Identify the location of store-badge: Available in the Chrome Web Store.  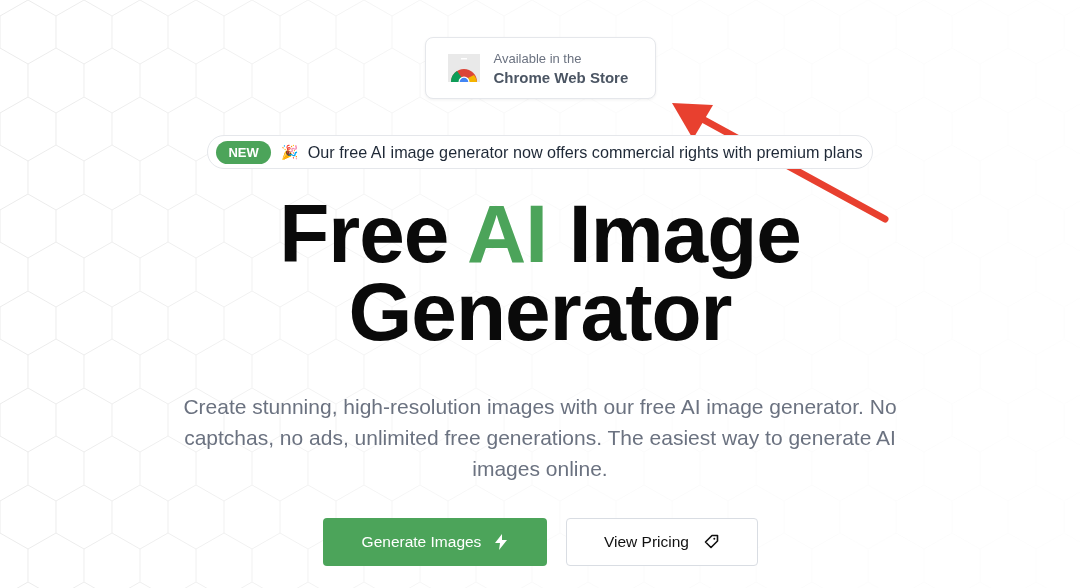
(540, 68).